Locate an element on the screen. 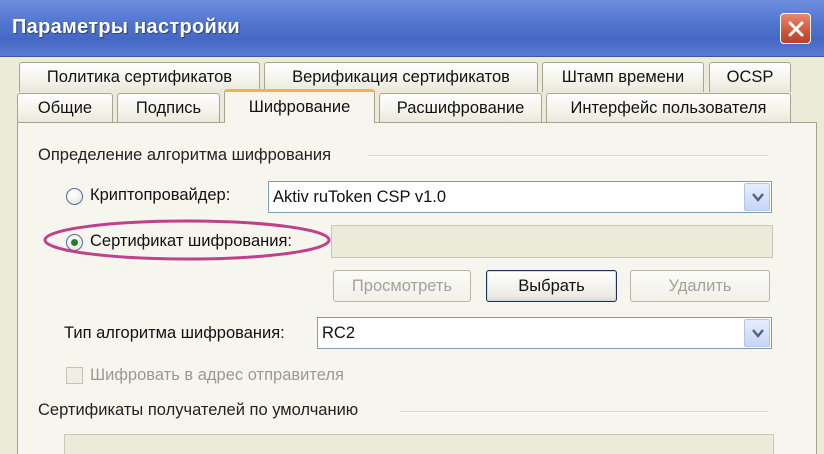 This screenshot has width=824, height=454. encryption-certificate-radio is located at coordinates (74, 242).